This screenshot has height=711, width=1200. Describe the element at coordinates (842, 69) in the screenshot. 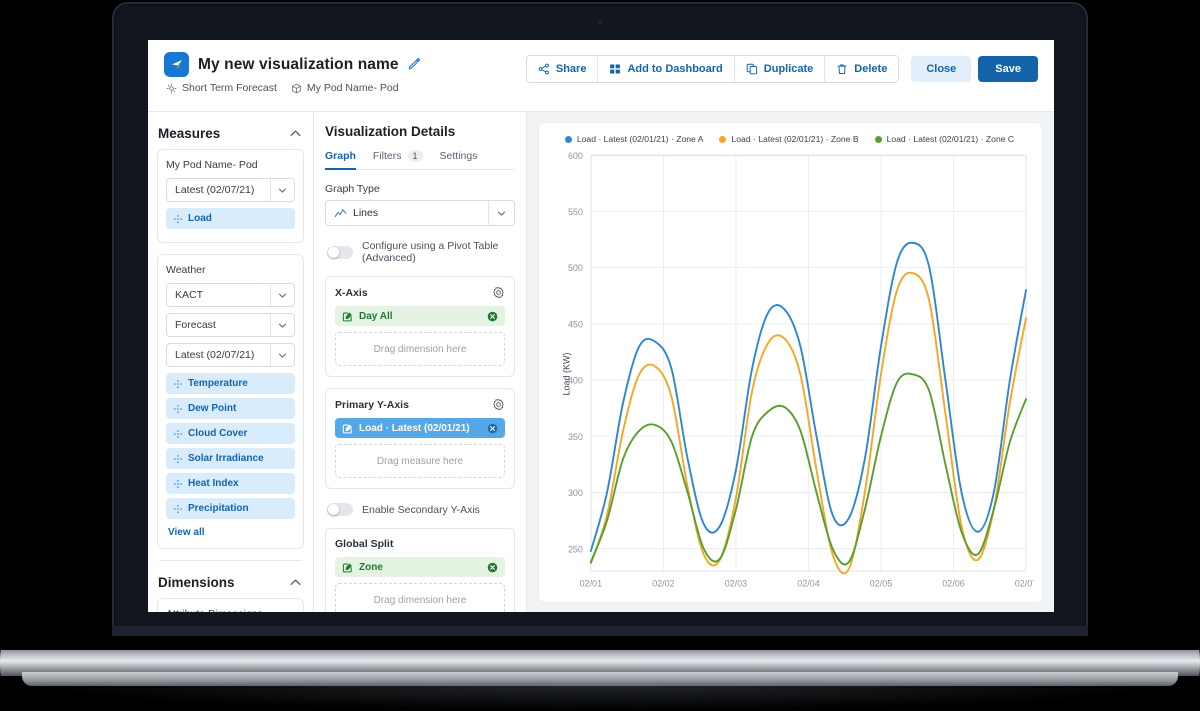

I see `trash-icon` at that location.